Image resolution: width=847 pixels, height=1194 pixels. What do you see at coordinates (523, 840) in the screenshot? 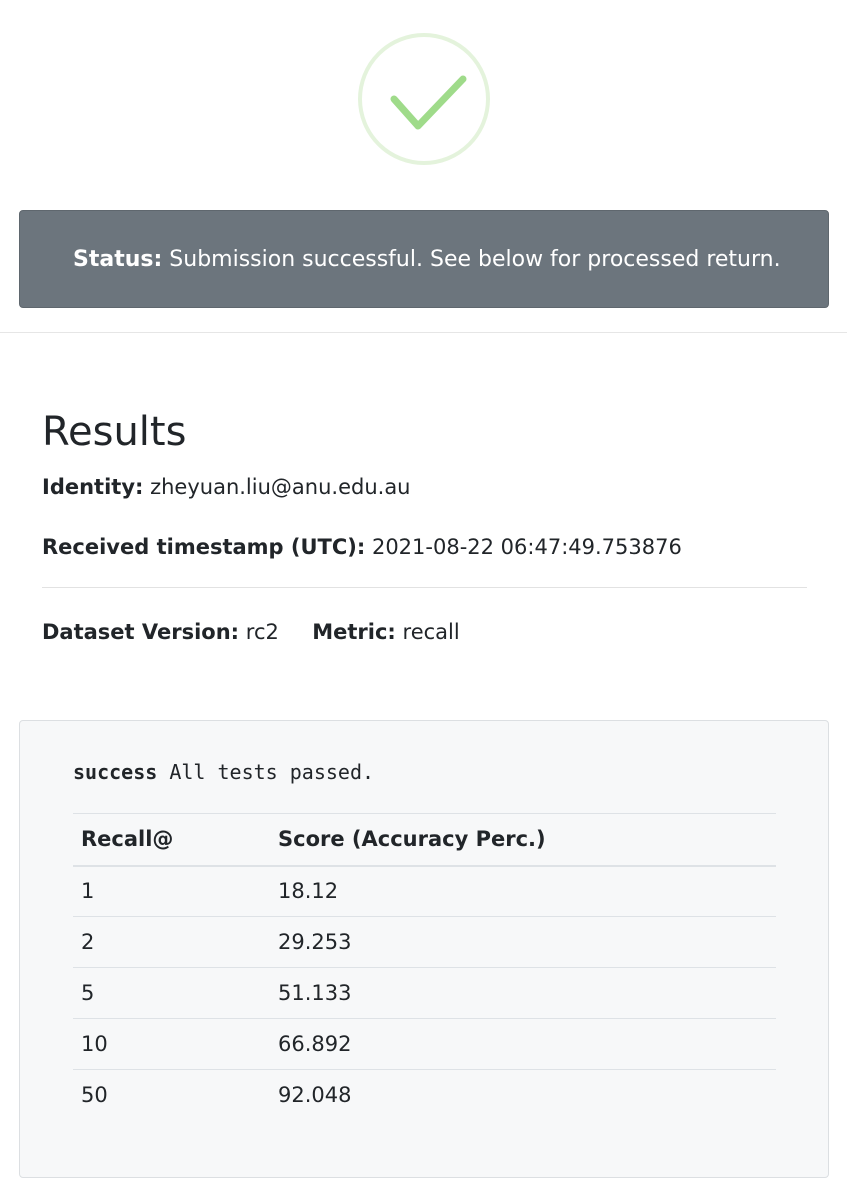
I see `header-score: Score (Accuracy Perc.)` at bounding box center [523, 840].